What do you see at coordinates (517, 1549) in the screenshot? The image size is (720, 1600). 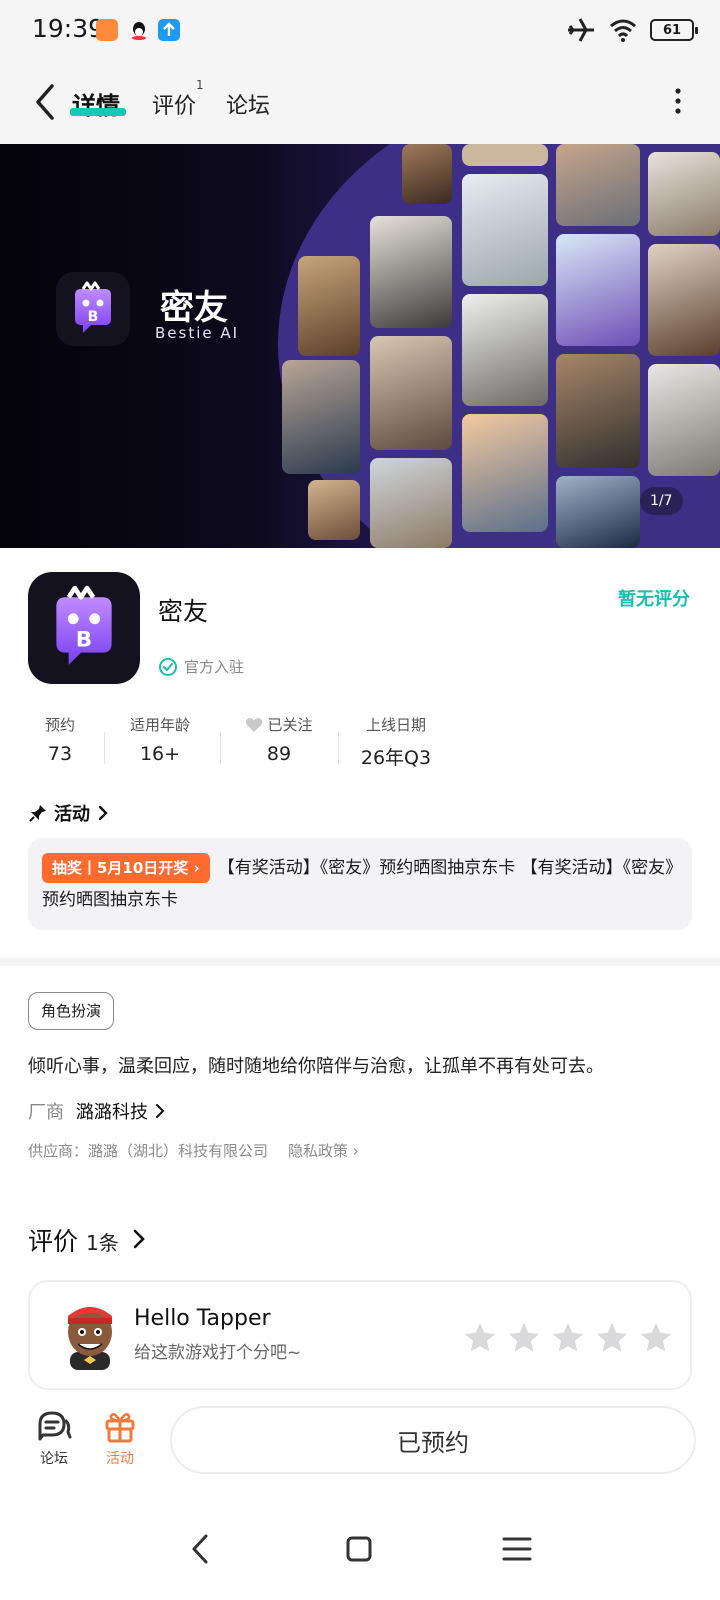 I see `nav-menu-icon` at bounding box center [517, 1549].